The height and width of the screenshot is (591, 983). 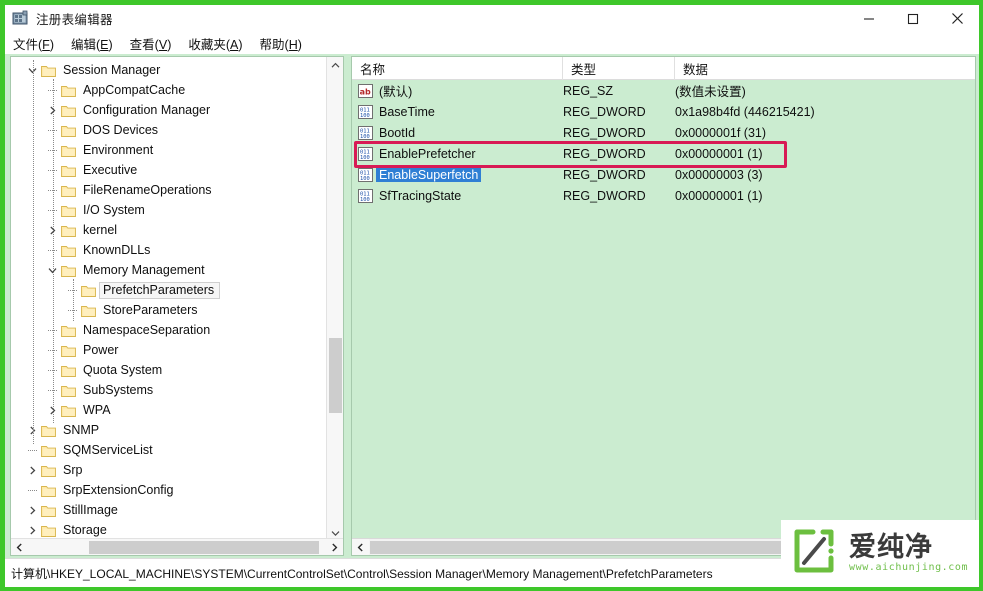 What do you see at coordinates (285, 43) in the screenshot?
I see `menu-item-5: 帮助(H)` at bounding box center [285, 43].